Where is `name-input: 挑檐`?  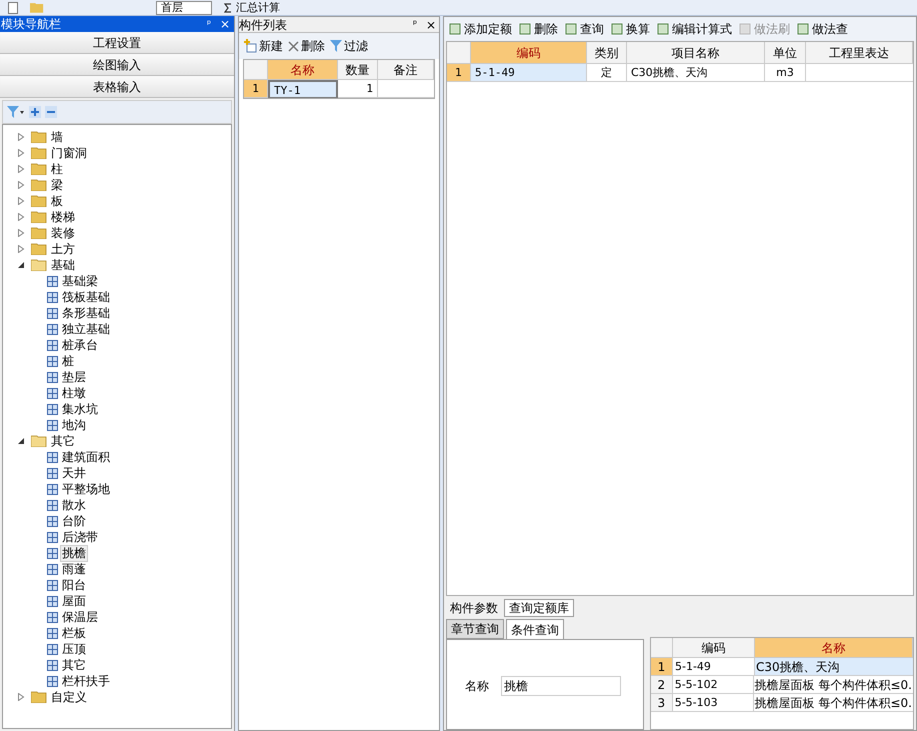
name-input: 挑檐 is located at coordinates (561, 686).